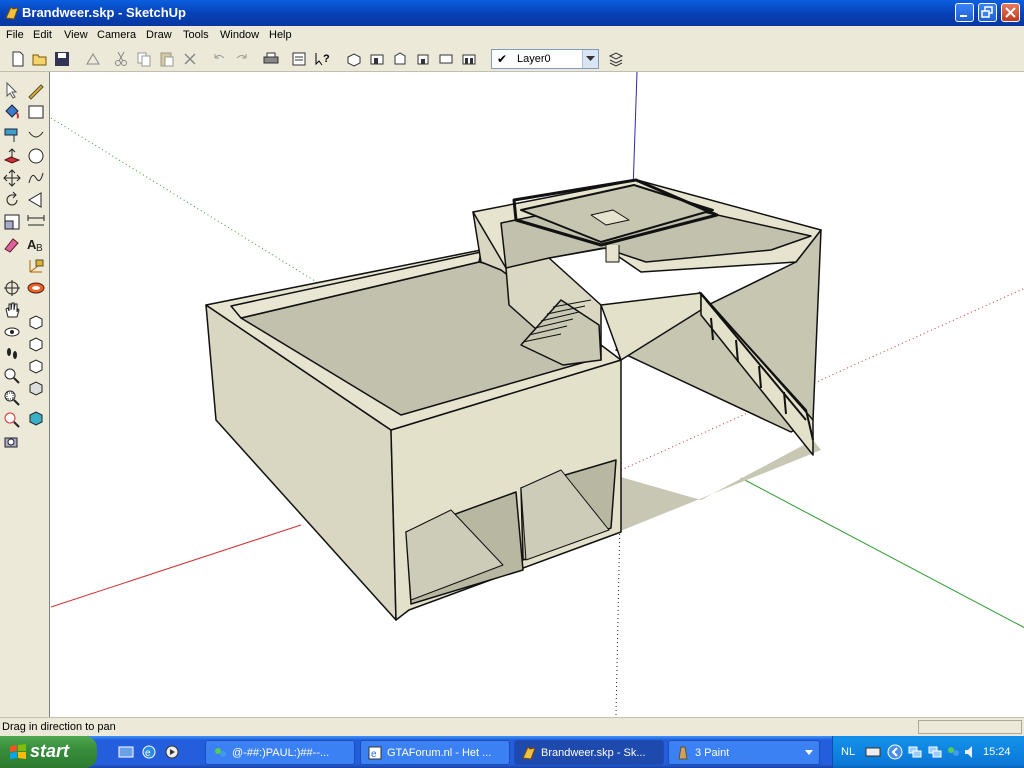 This screenshot has height=768, width=1024. What do you see at coordinates (12, 90) in the screenshot?
I see `select-icon` at bounding box center [12, 90].